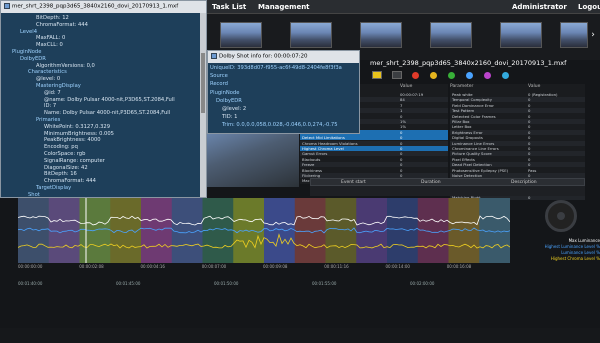  I want to click on table-row: Detected Color Frames 0, so click(517, 116).